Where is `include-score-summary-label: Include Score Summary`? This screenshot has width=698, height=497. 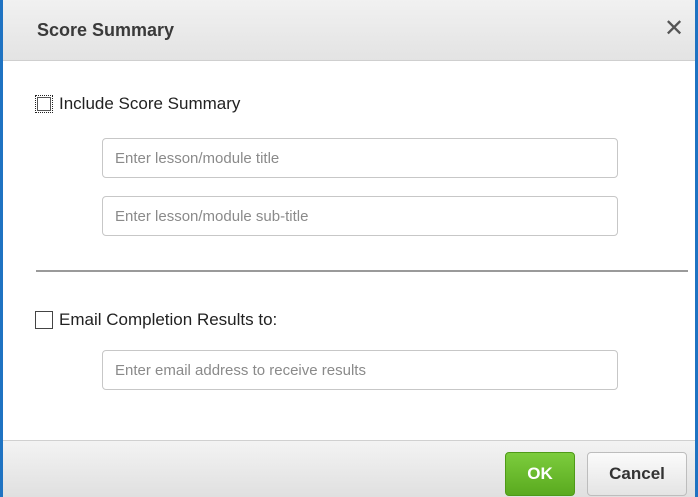 include-score-summary-label: Include Score Summary is located at coordinates (150, 103).